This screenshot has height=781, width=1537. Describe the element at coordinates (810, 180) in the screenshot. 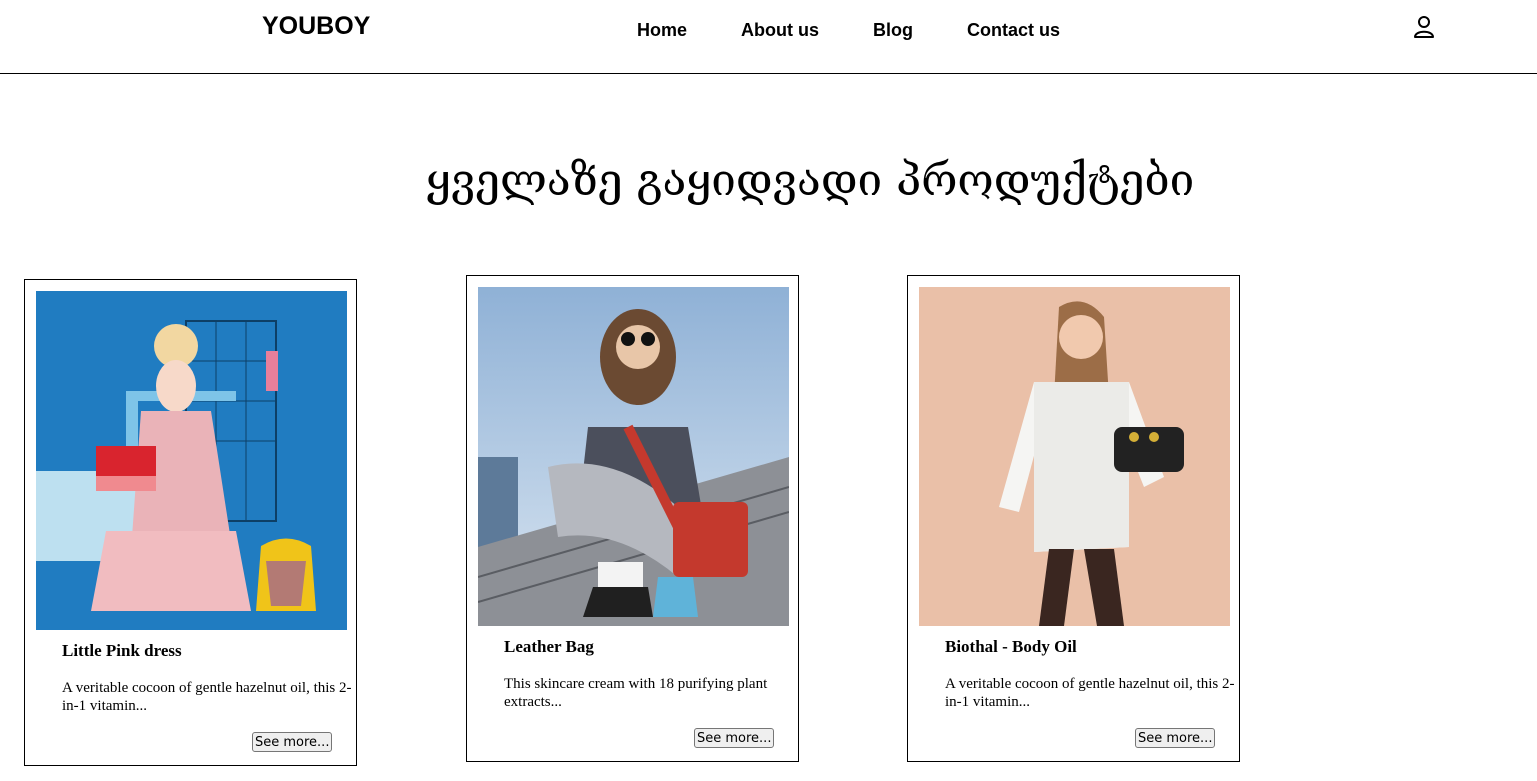

I see `page-title: ყველაზე გაყიდვადი პროდუქტები` at that location.